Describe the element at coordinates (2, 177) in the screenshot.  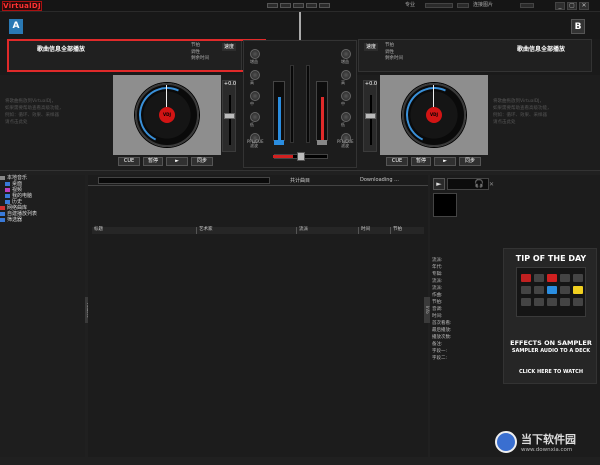
I see `folder-icon` at that location.